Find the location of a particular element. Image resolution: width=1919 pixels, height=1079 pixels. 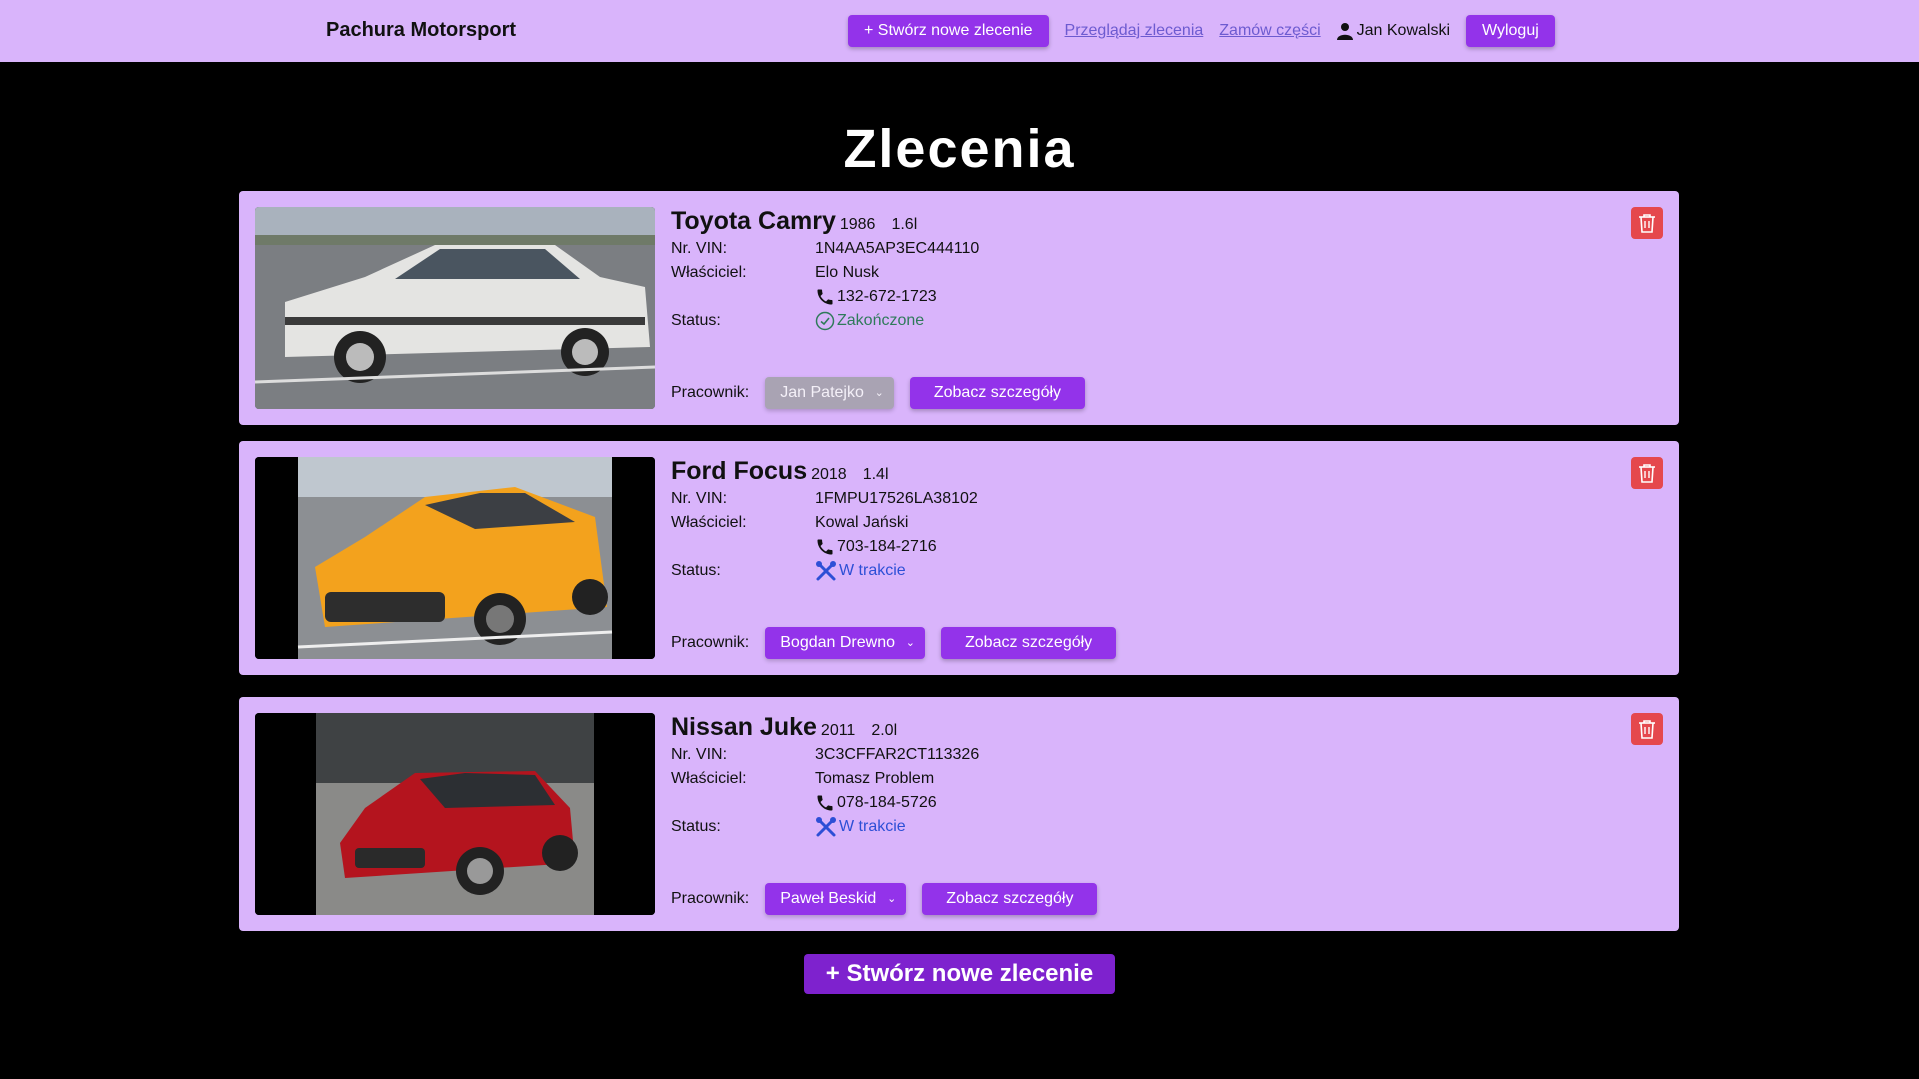

owner-value: Kowal Jański is located at coordinates (862, 522).